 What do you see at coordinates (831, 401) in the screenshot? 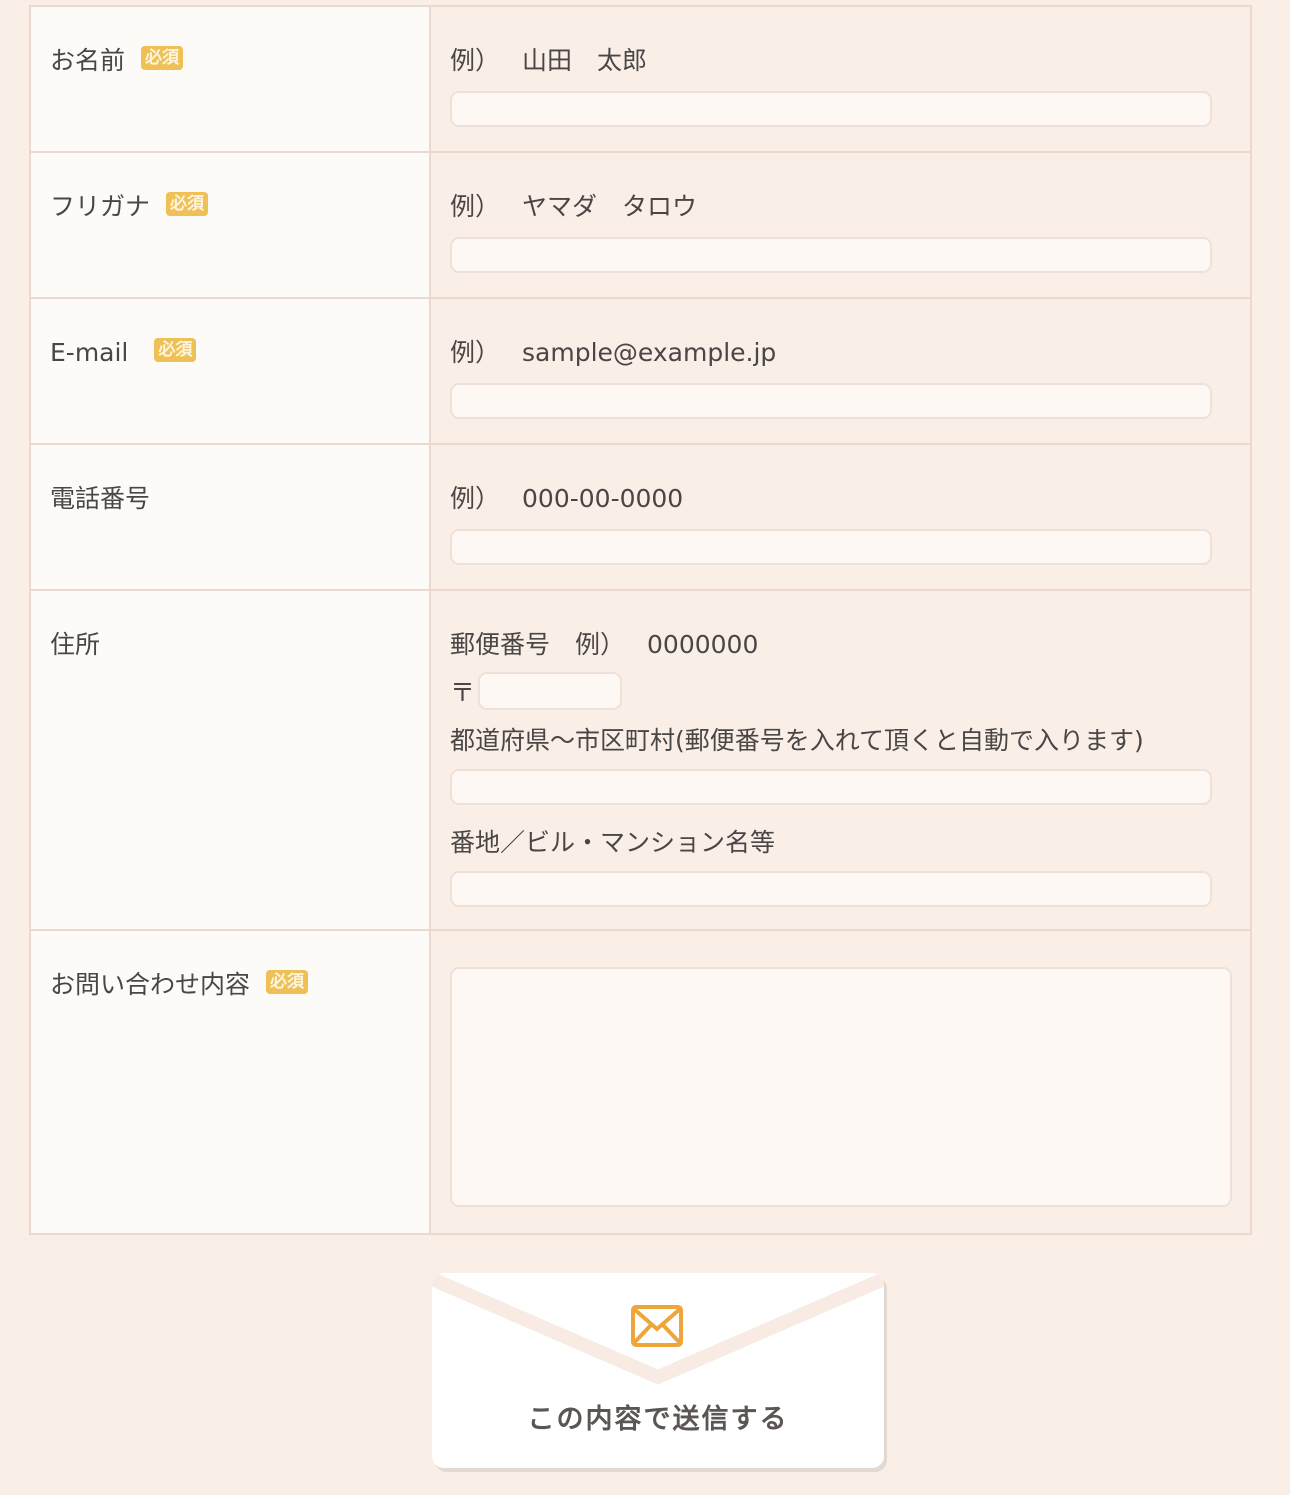
I see `email-input` at bounding box center [831, 401].